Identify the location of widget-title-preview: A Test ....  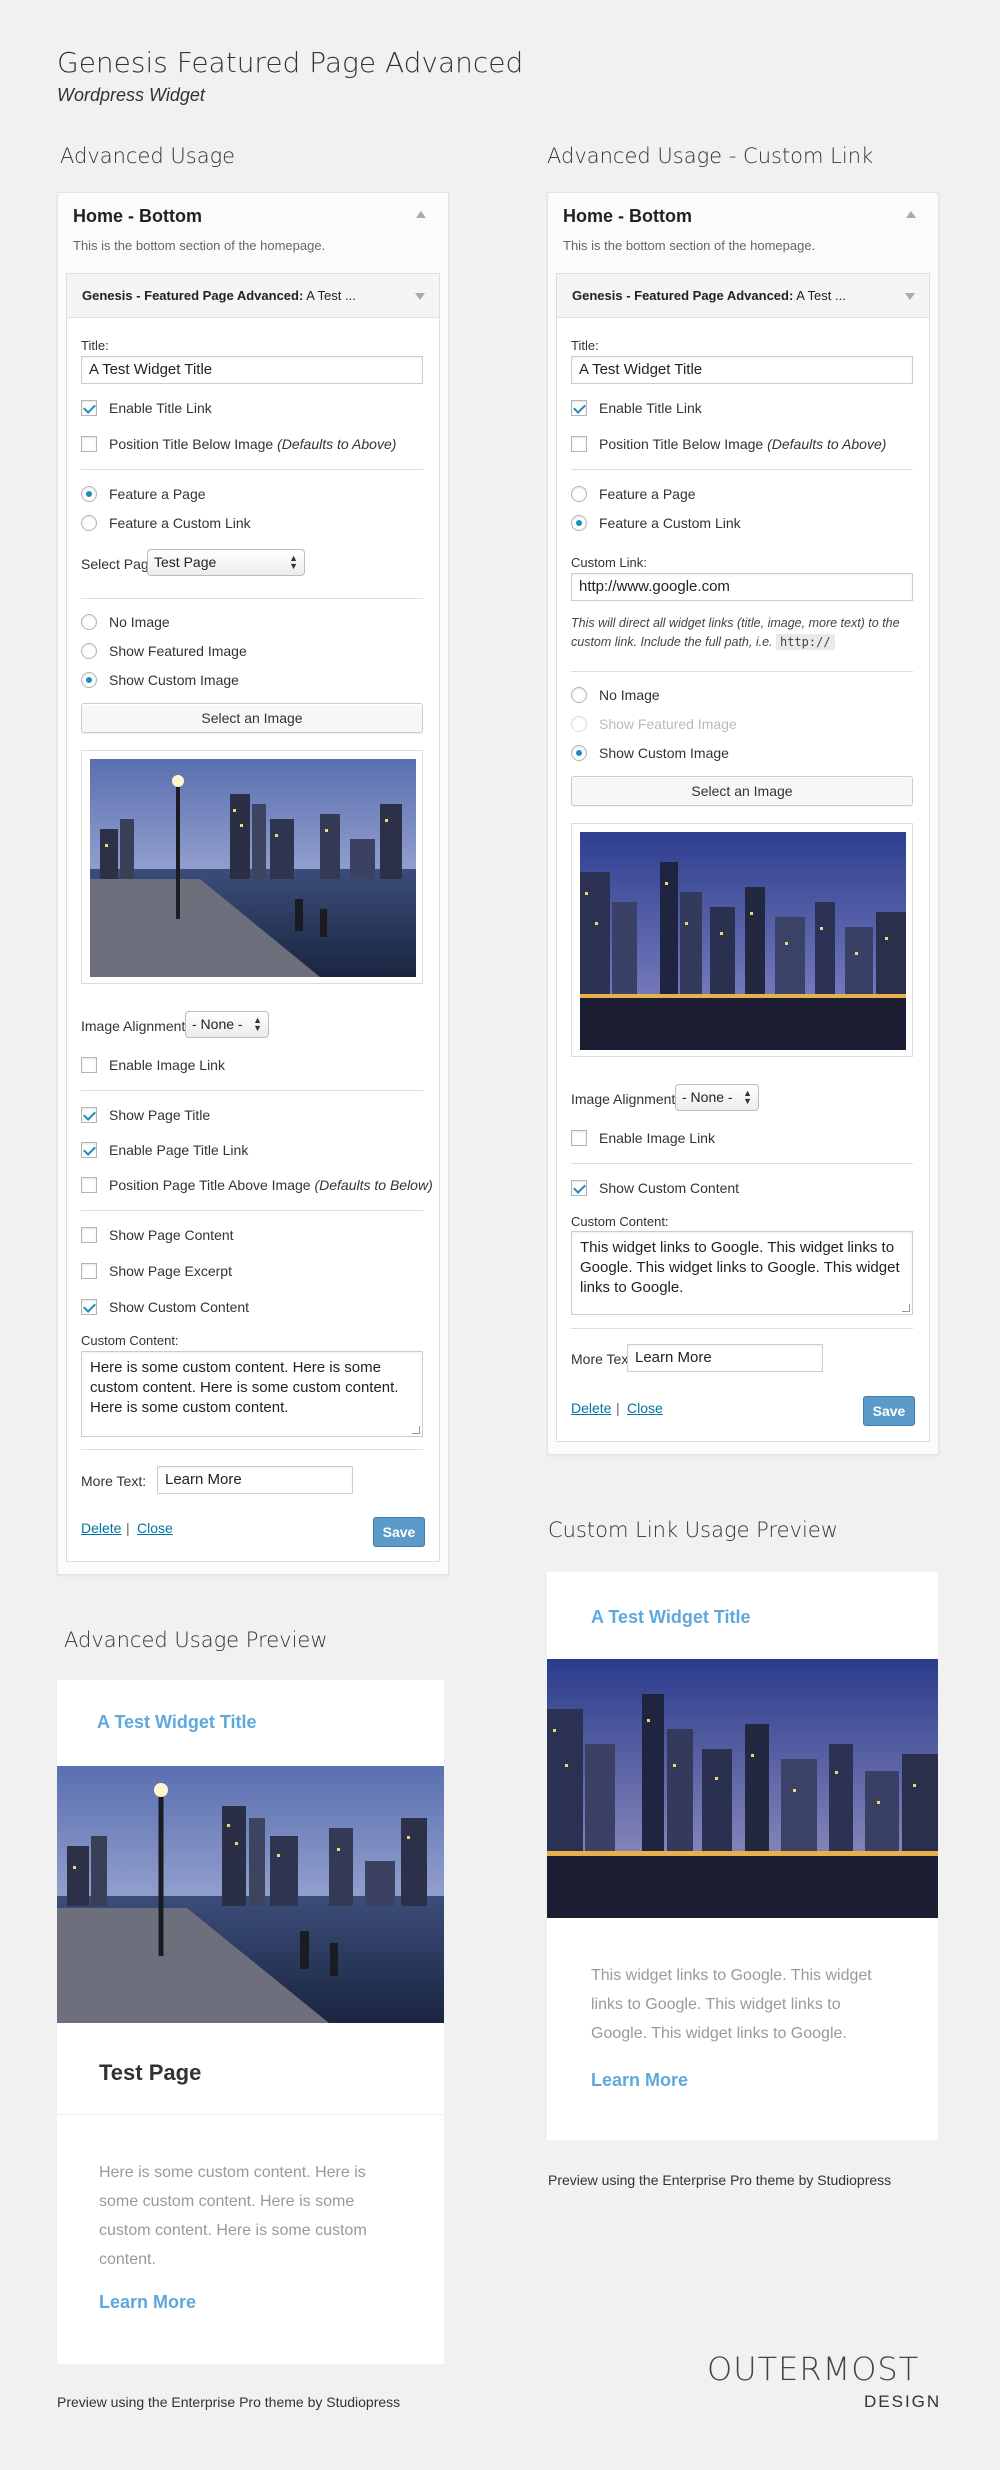
(819, 295).